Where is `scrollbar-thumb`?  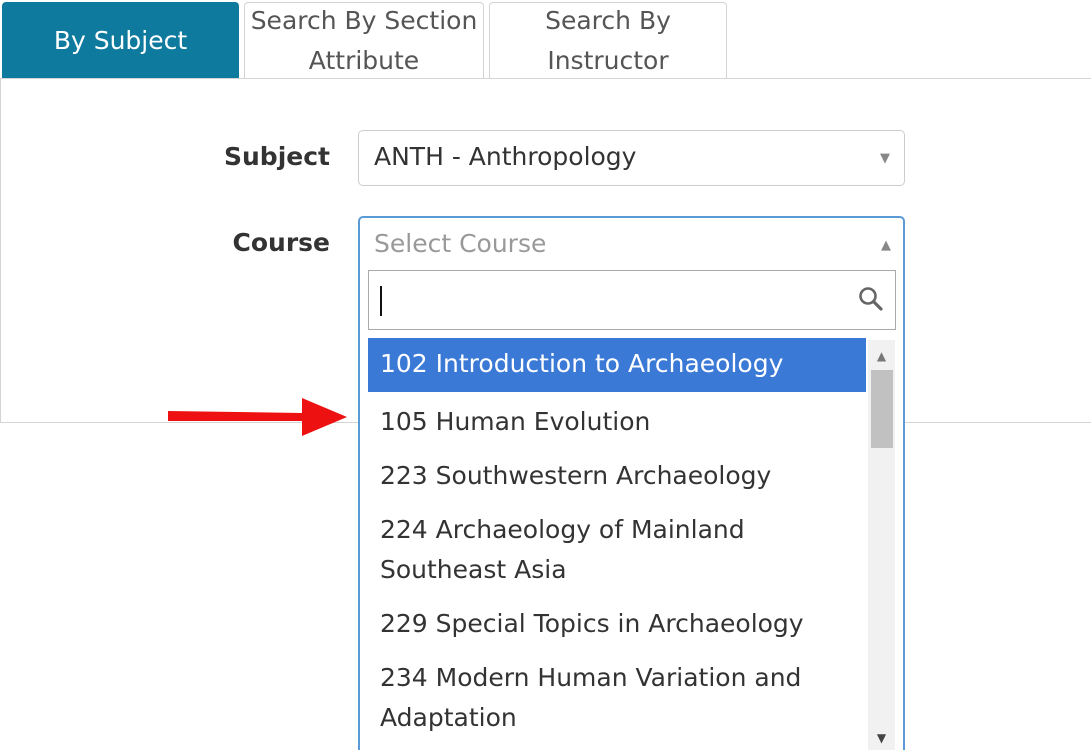
scrollbar-thumb is located at coordinates (882, 409).